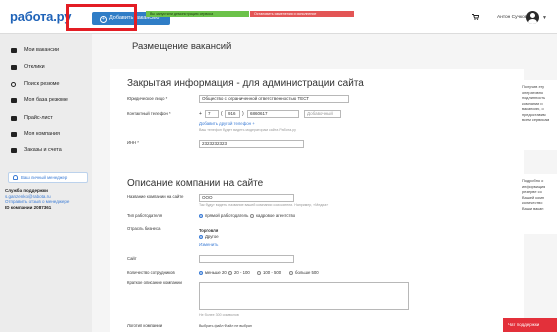 This screenshot has width=557, height=332. What do you see at coordinates (532, 17) in the screenshot?
I see `avatar` at bounding box center [532, 17].